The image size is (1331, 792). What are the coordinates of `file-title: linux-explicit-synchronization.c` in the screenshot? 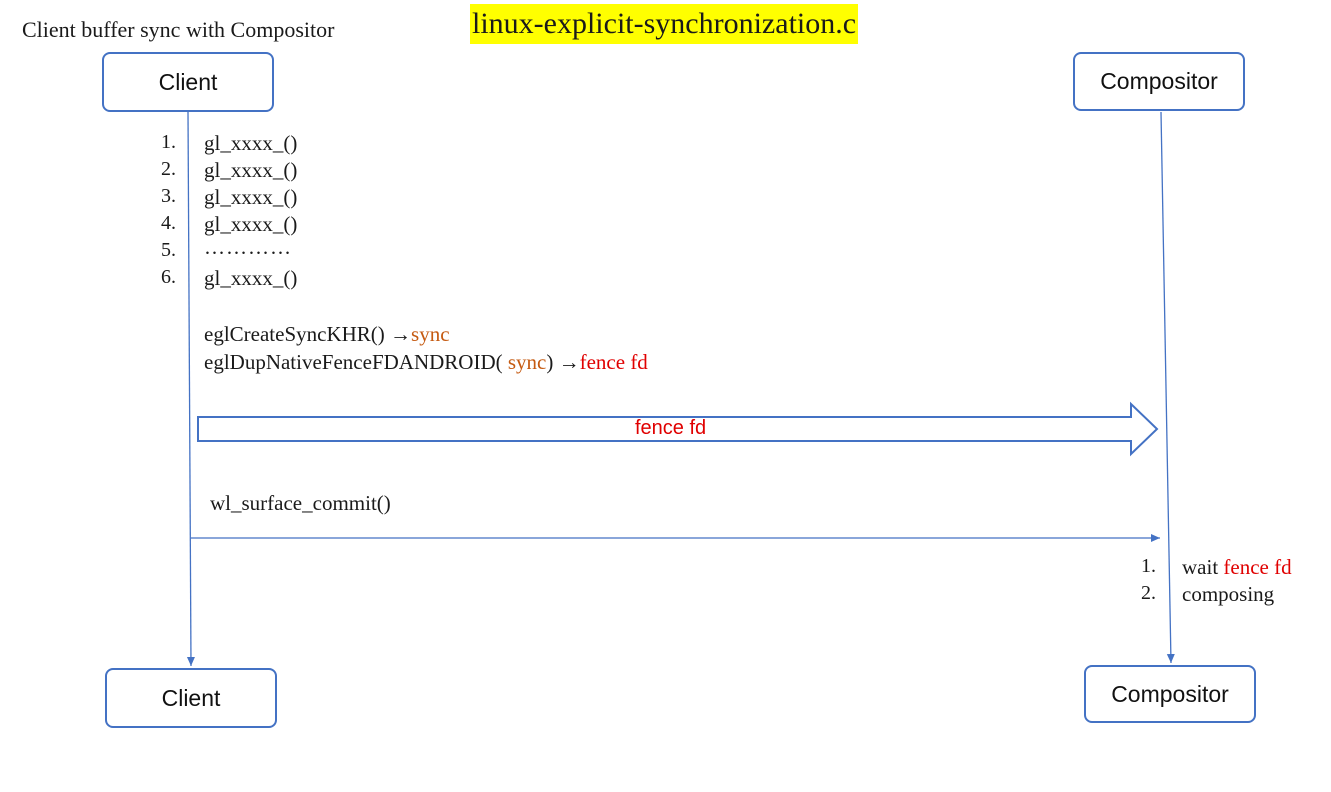 It's located at (664, 24).